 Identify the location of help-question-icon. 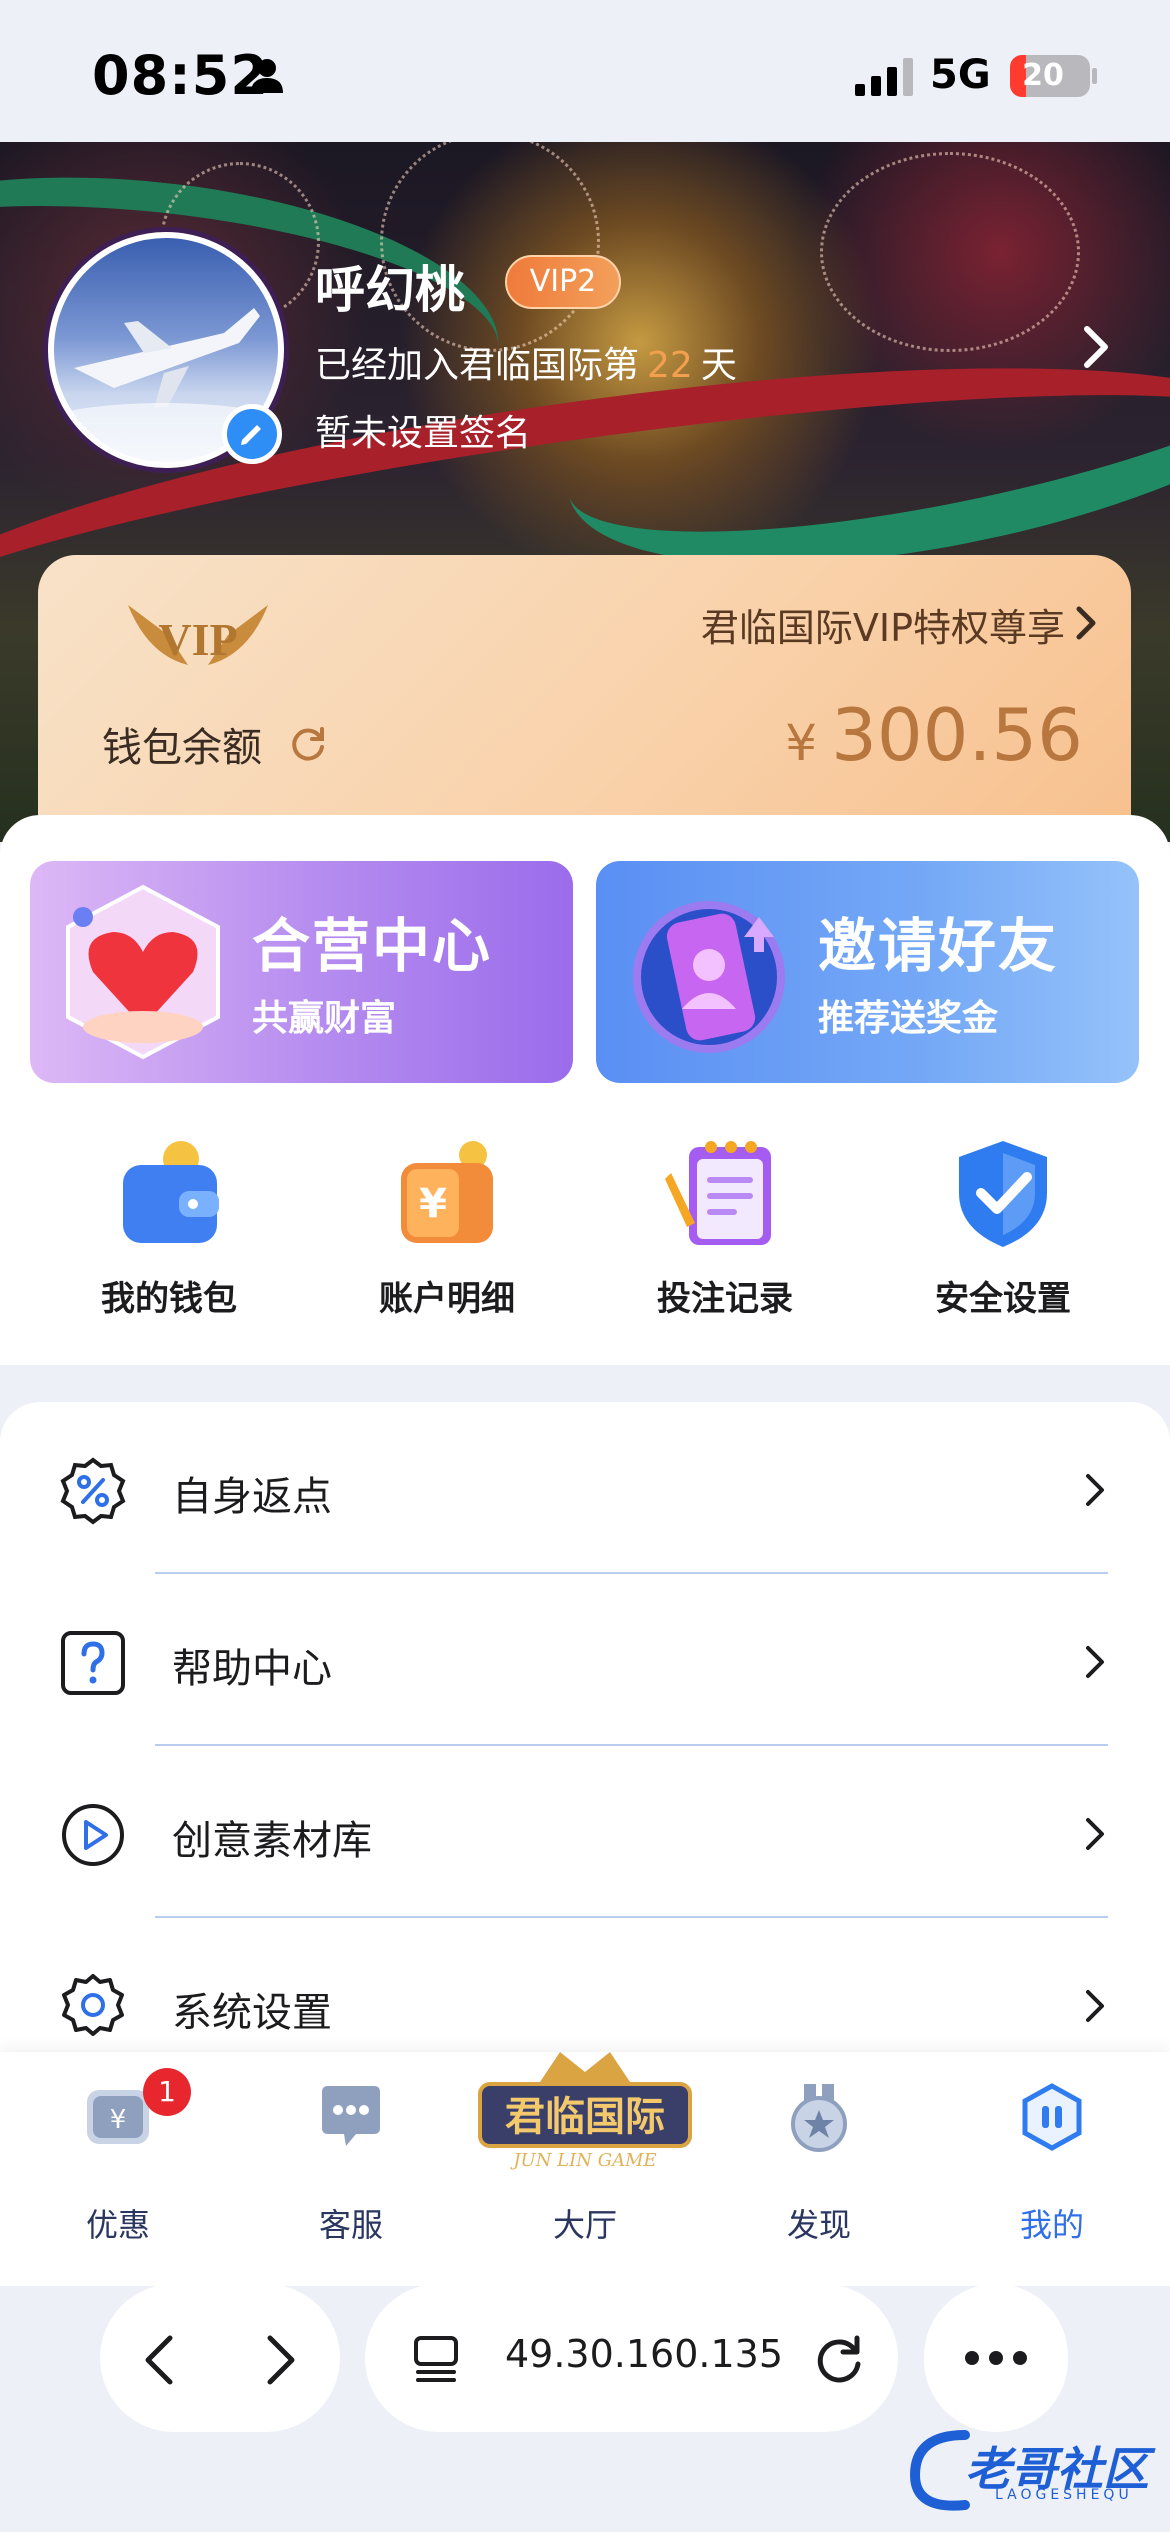
(93, 1663).